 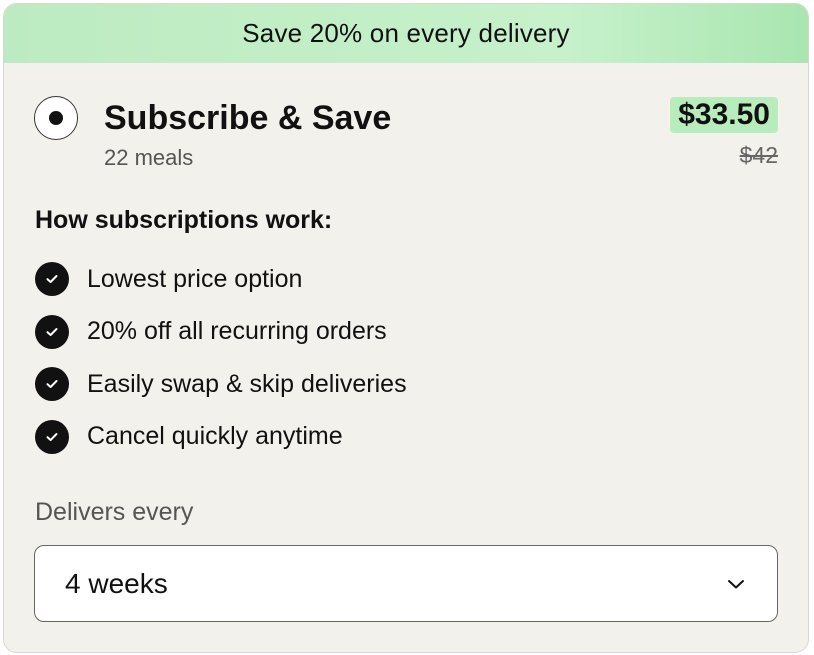 I want to click on feature-item: 20% off all recurring orders, so click(x=221, y=332).